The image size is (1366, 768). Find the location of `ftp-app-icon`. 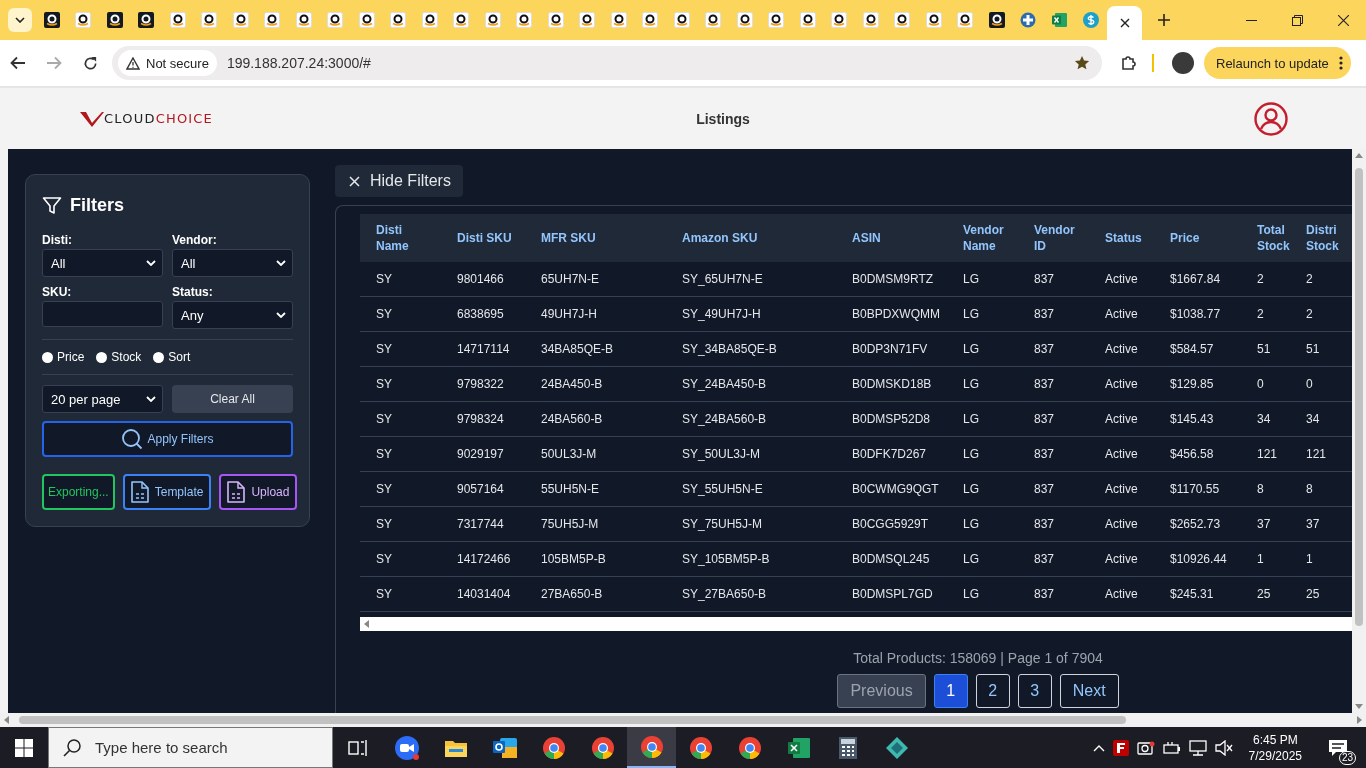

ftp-app-icon is located at coordinates (1120, 747).